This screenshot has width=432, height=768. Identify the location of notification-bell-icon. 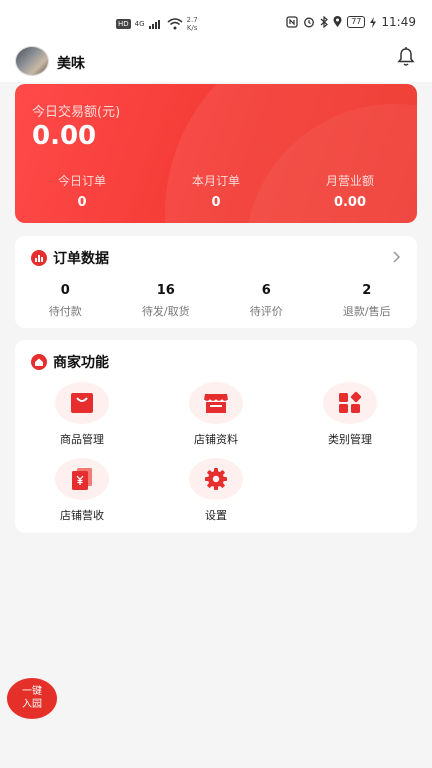
(406, 57).